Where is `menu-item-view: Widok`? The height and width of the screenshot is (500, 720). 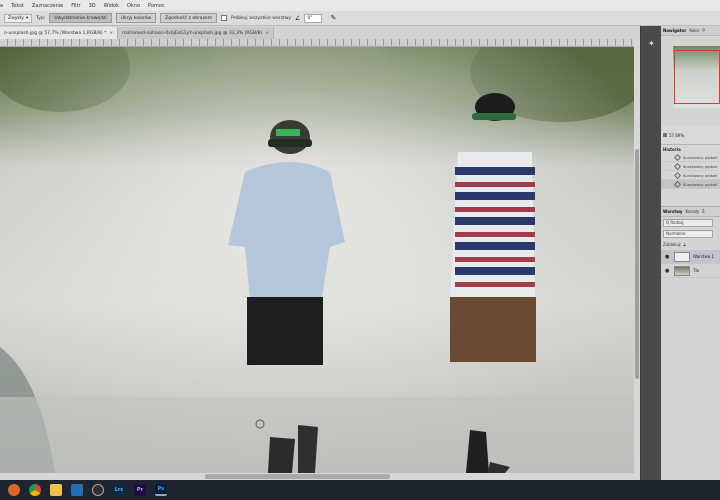 menu-item-view: Widok is located at coordinates (111, 6).